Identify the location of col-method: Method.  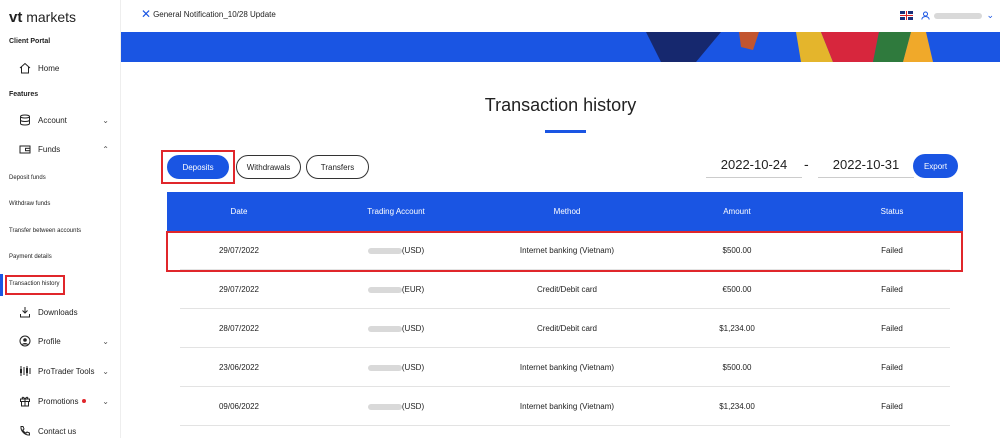
(567, 211).